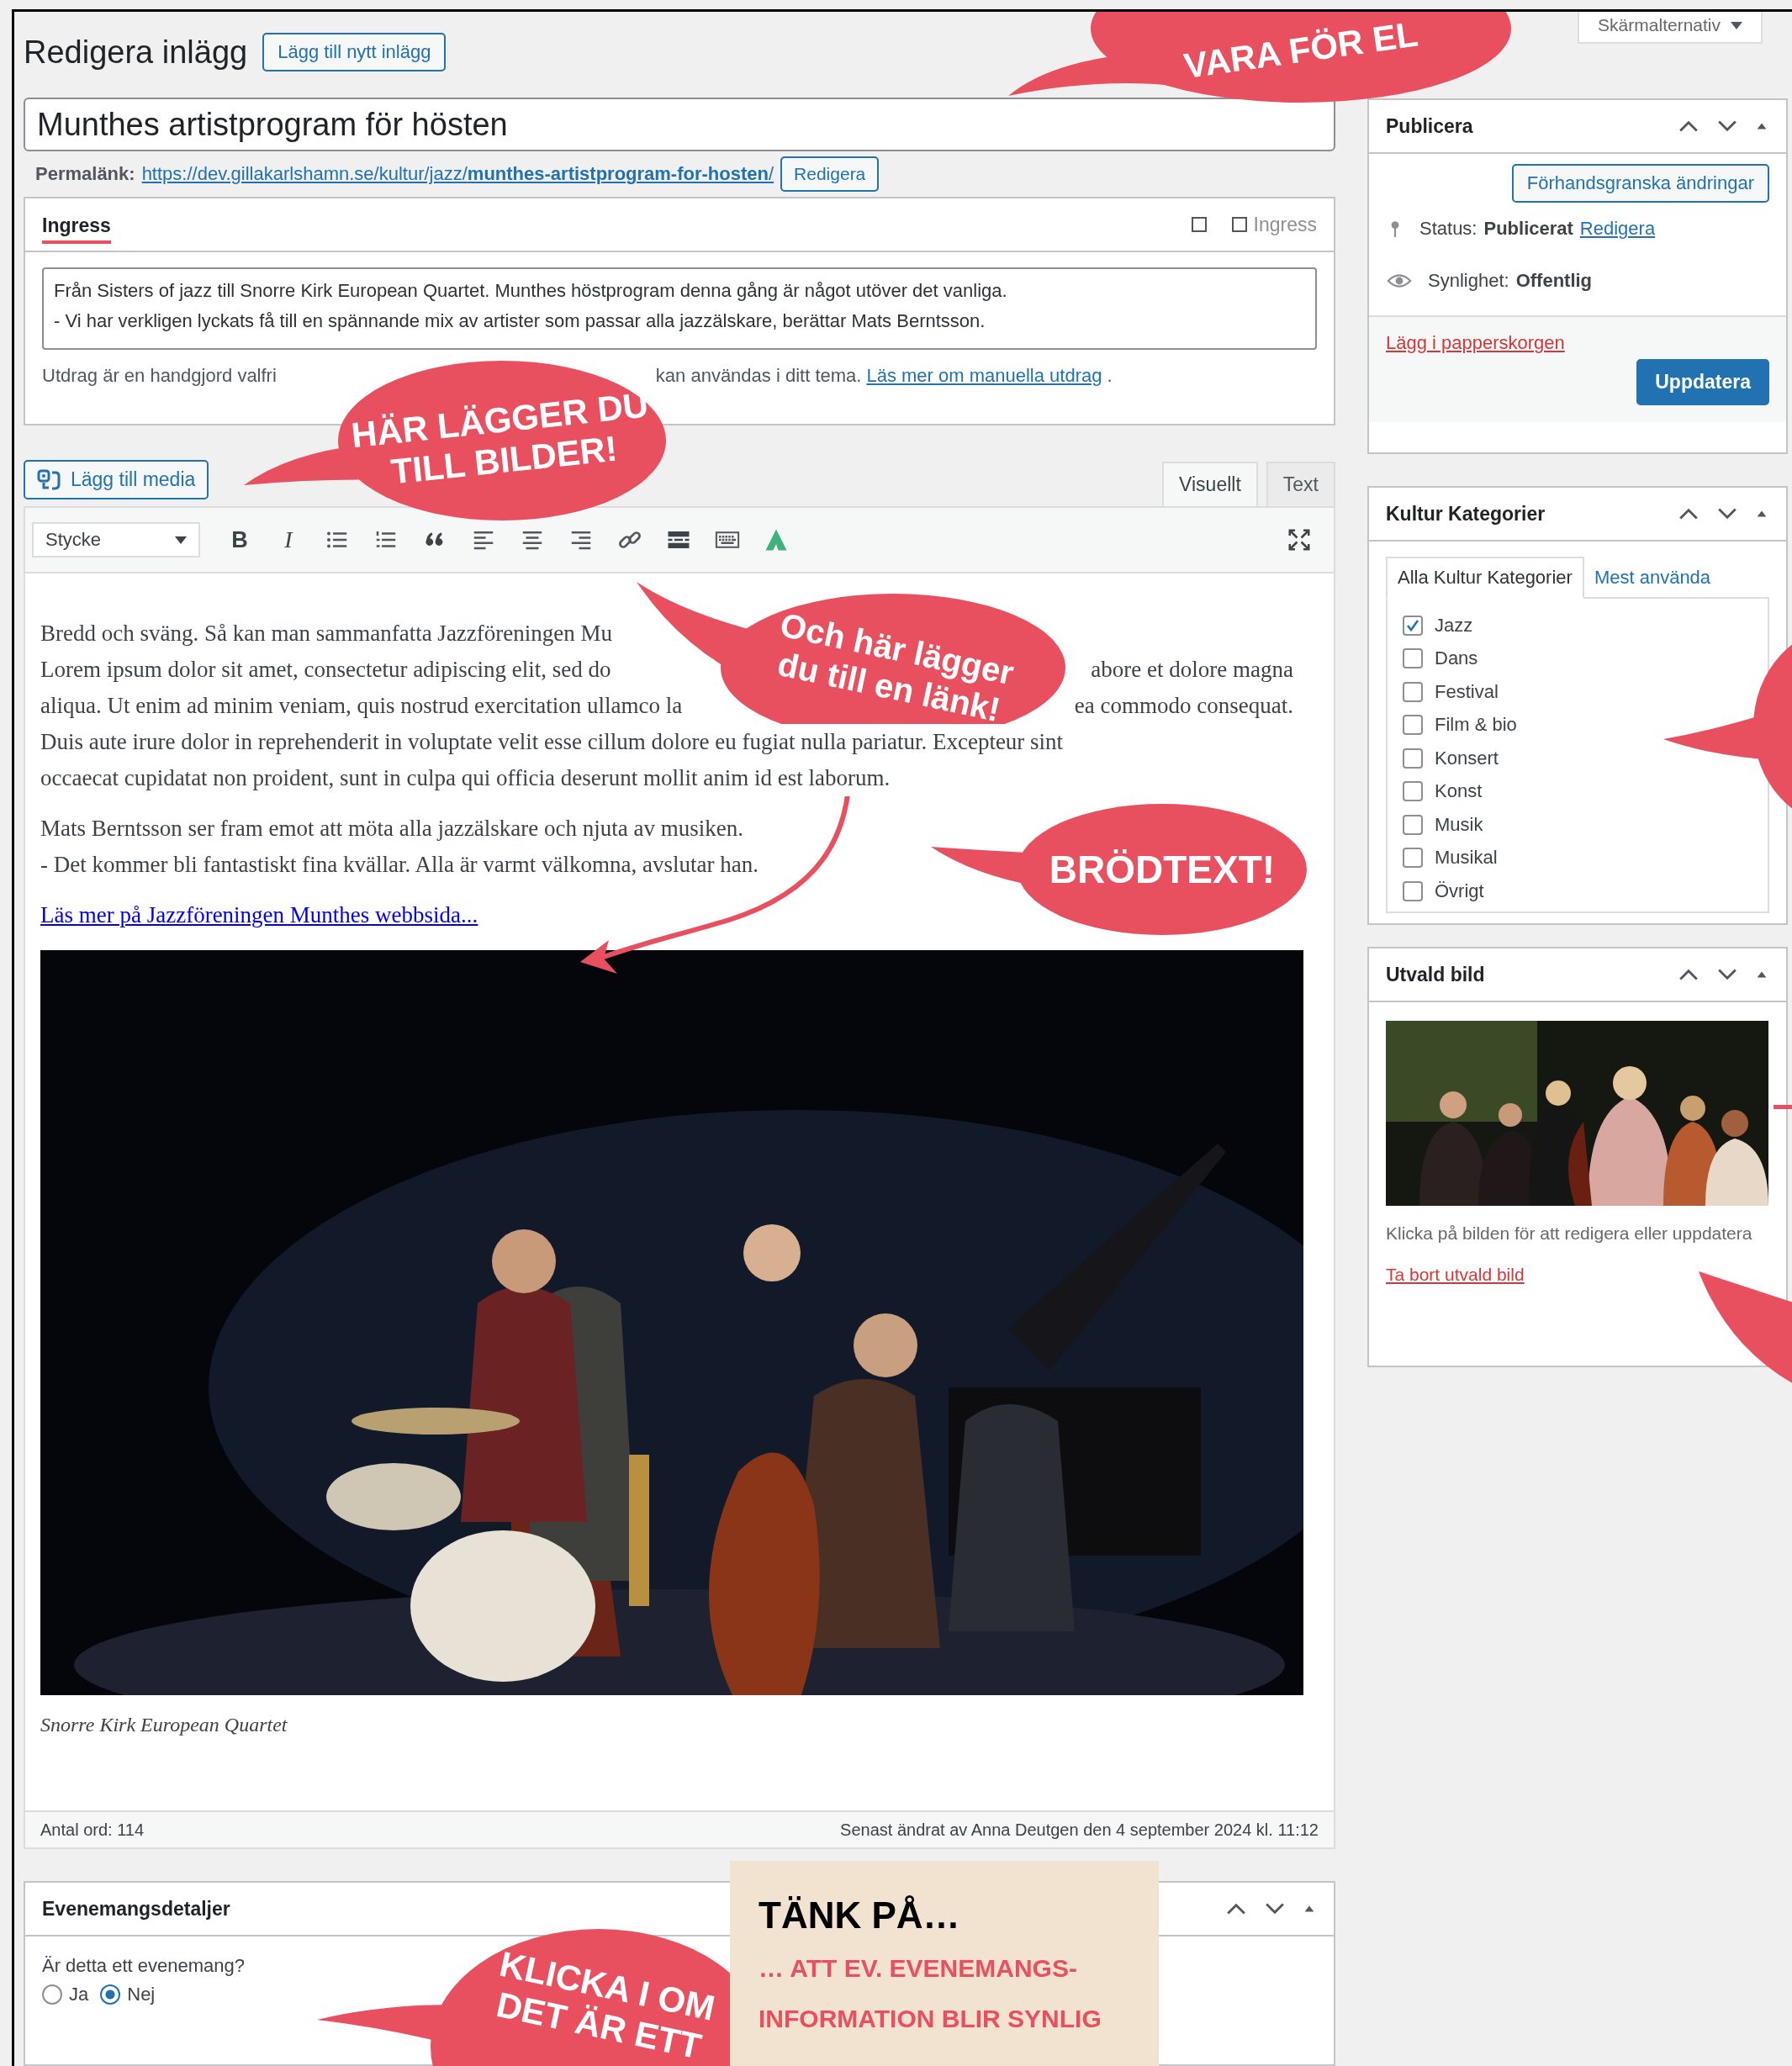 The height and width of the screenshot is (2066, 1792). What do you see at coordinates (830, 174) in the screenshot?
I see `edit-permalink-button: Redigera` at bounding box center [830, 174].